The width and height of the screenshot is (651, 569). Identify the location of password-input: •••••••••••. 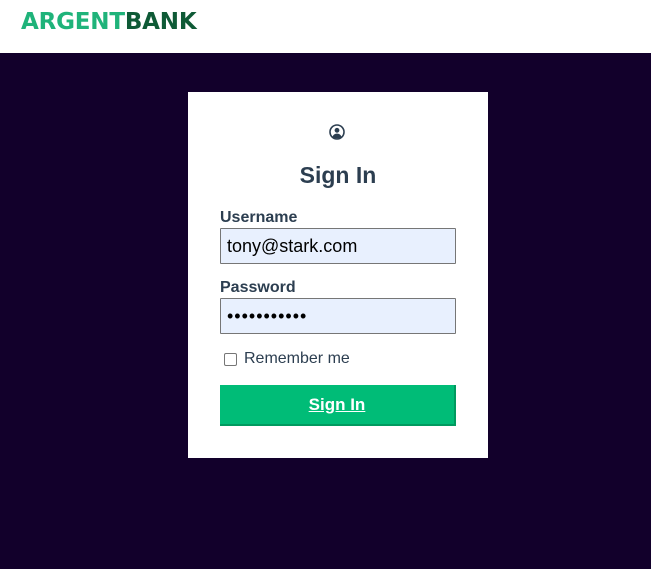
(338, 316).